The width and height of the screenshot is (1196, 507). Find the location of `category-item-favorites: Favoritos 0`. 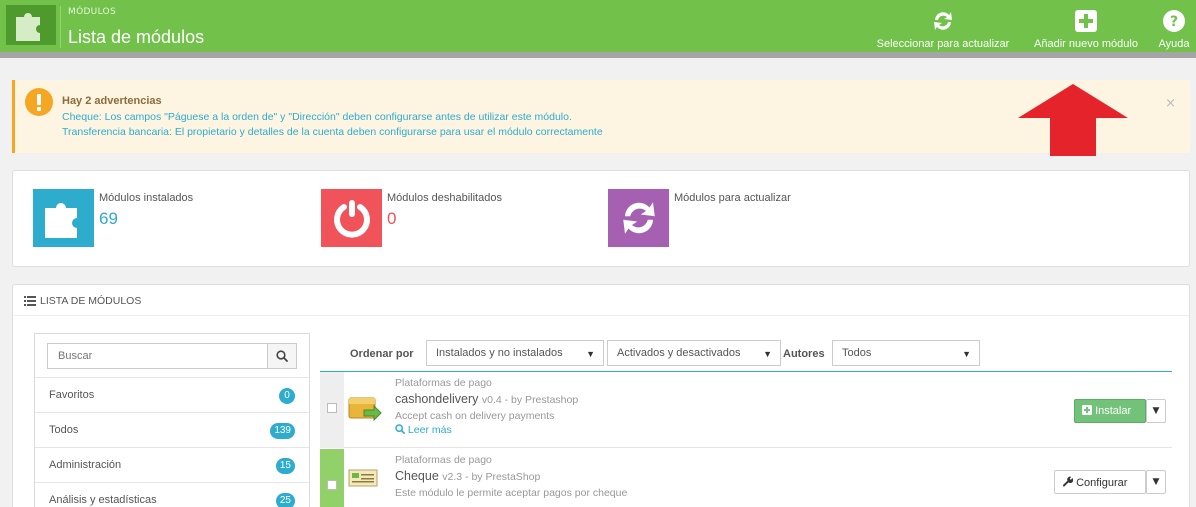

category-item-favorites: Favoritos 0 is located at coordinates (172, 394).